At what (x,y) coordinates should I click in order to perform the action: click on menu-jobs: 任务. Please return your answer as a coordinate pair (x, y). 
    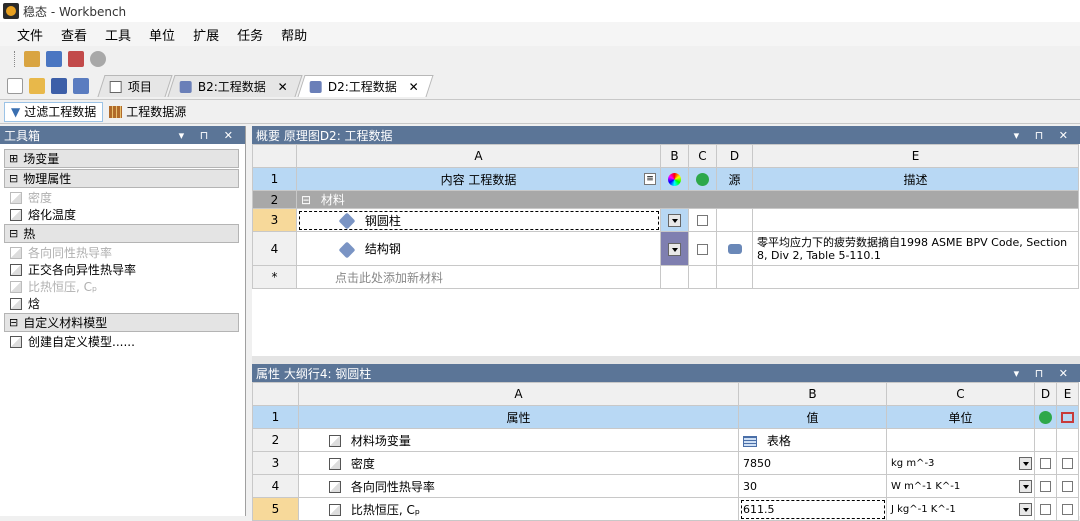
    Looking at the image, I should click on (250, 34).